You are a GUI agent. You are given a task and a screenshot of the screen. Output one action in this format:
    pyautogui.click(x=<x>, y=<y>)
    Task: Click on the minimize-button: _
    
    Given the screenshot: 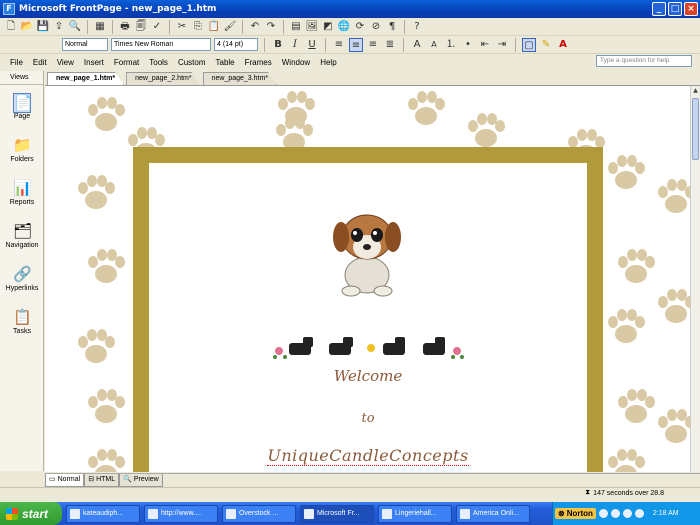 What is the action you would take?
    pyautogui.click(x=659, y=9)
    